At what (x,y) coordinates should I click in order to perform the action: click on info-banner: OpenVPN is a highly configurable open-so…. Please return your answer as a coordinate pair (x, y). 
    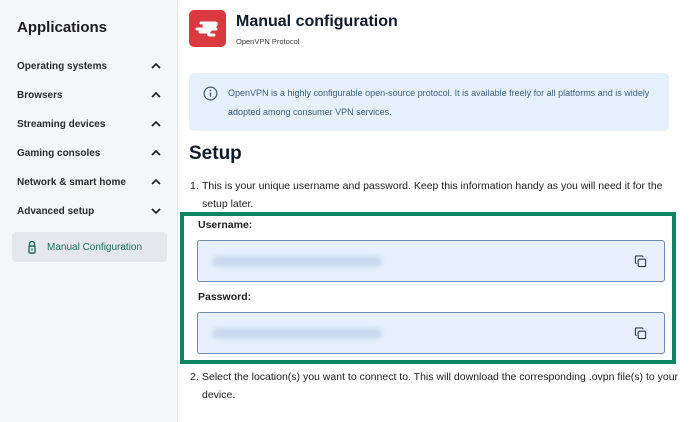
    Looking at the image, I should click on (429, 102).